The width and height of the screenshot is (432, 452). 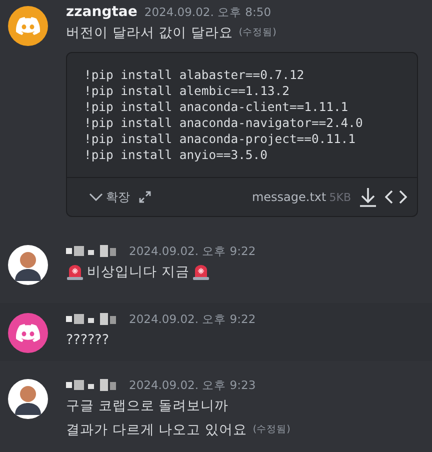 What do you see at coordinates (145, 197) in the screenshot?
I see `fullscreen-icon` at bounding box center [145, 197].